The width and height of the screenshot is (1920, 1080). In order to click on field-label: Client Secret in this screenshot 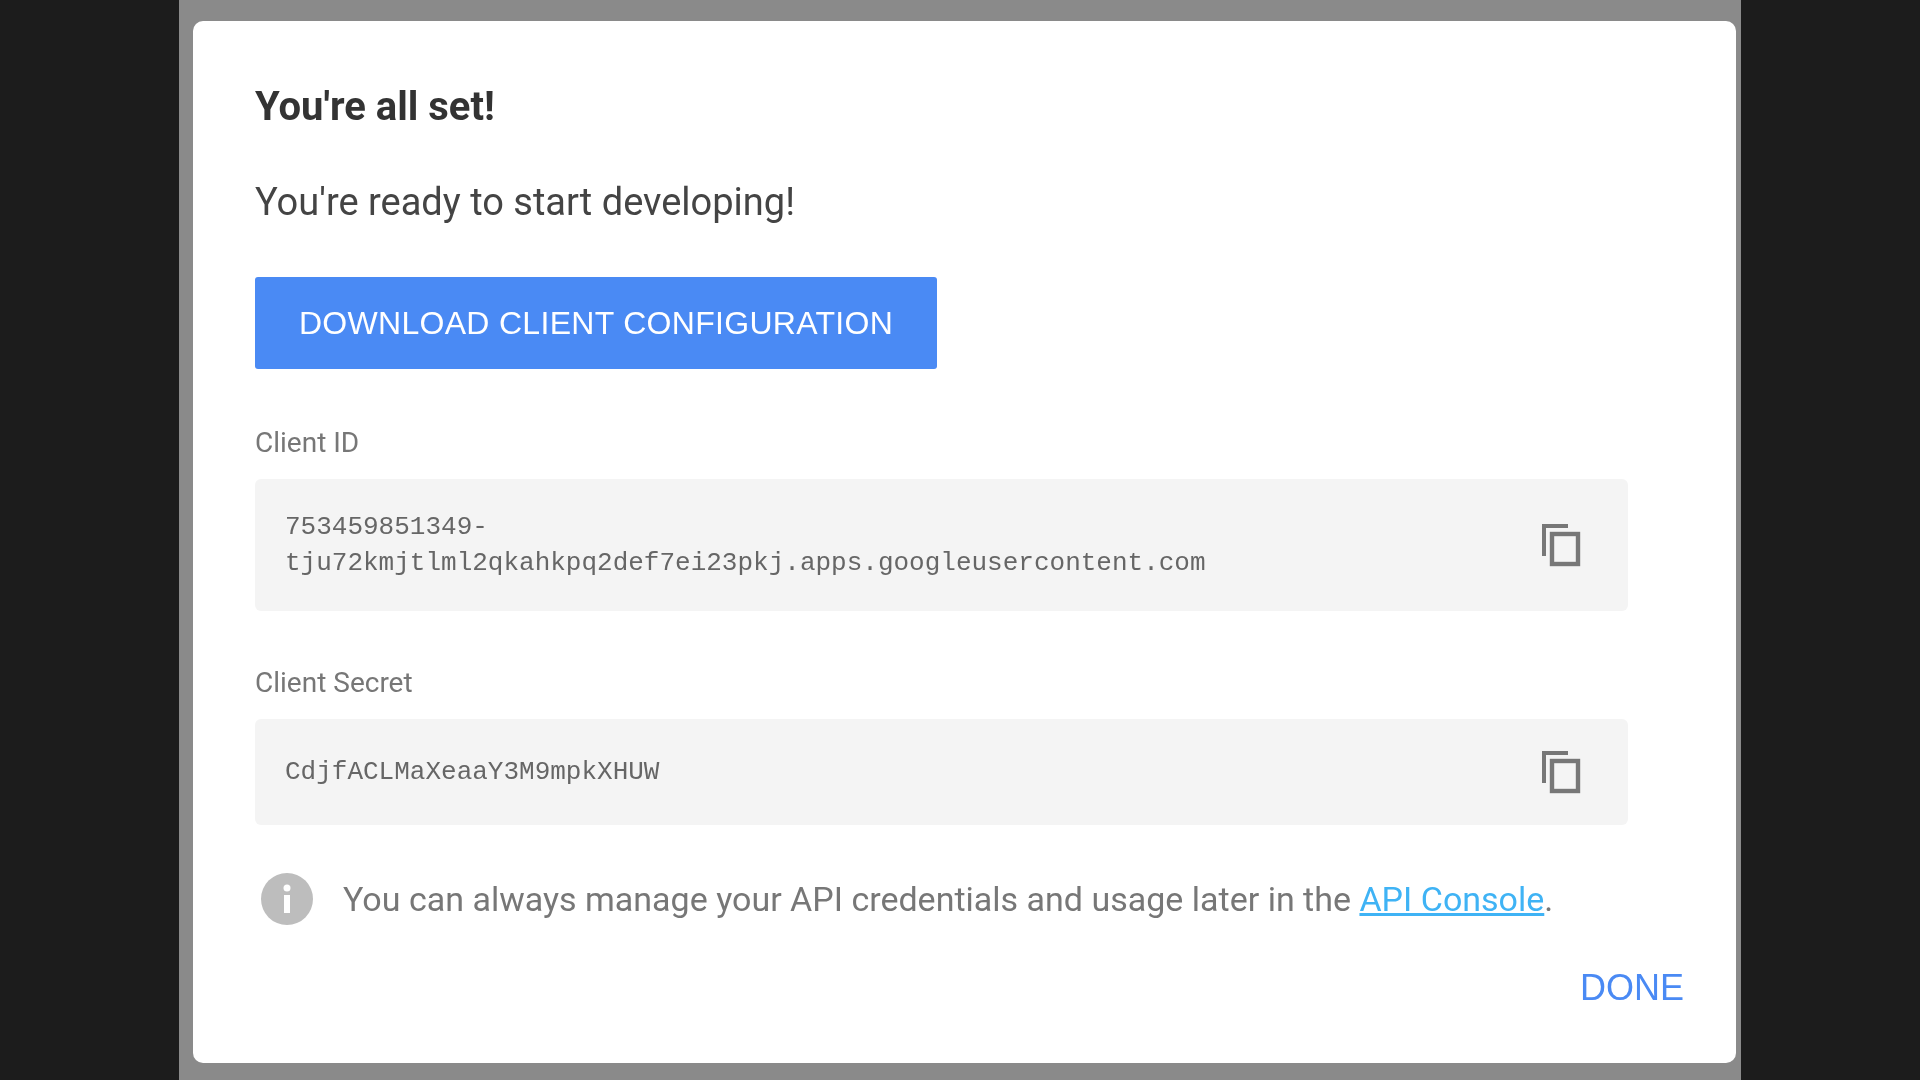, I will do `click(334, 683)`.